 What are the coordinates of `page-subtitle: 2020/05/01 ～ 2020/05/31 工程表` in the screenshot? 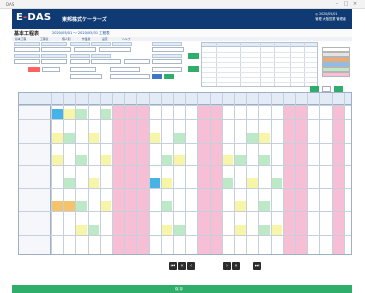 It's located at (81, 33).